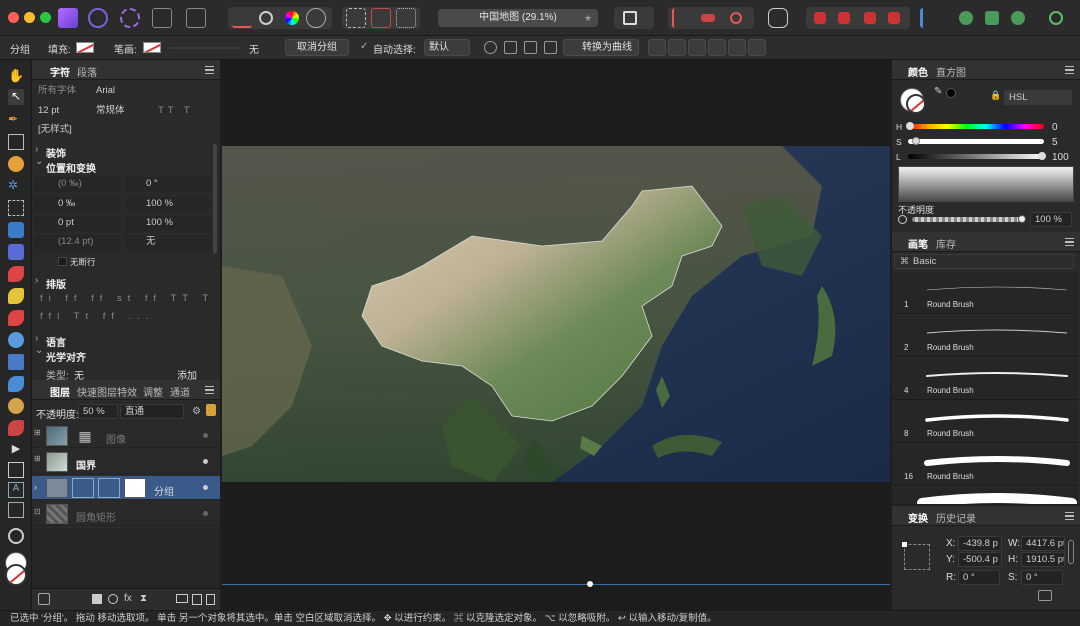 Image resolution: width=1080 pixels, height=626 pixels. I want to click on convert-to-curves-button: 转换为曲线, so click(601, 47).